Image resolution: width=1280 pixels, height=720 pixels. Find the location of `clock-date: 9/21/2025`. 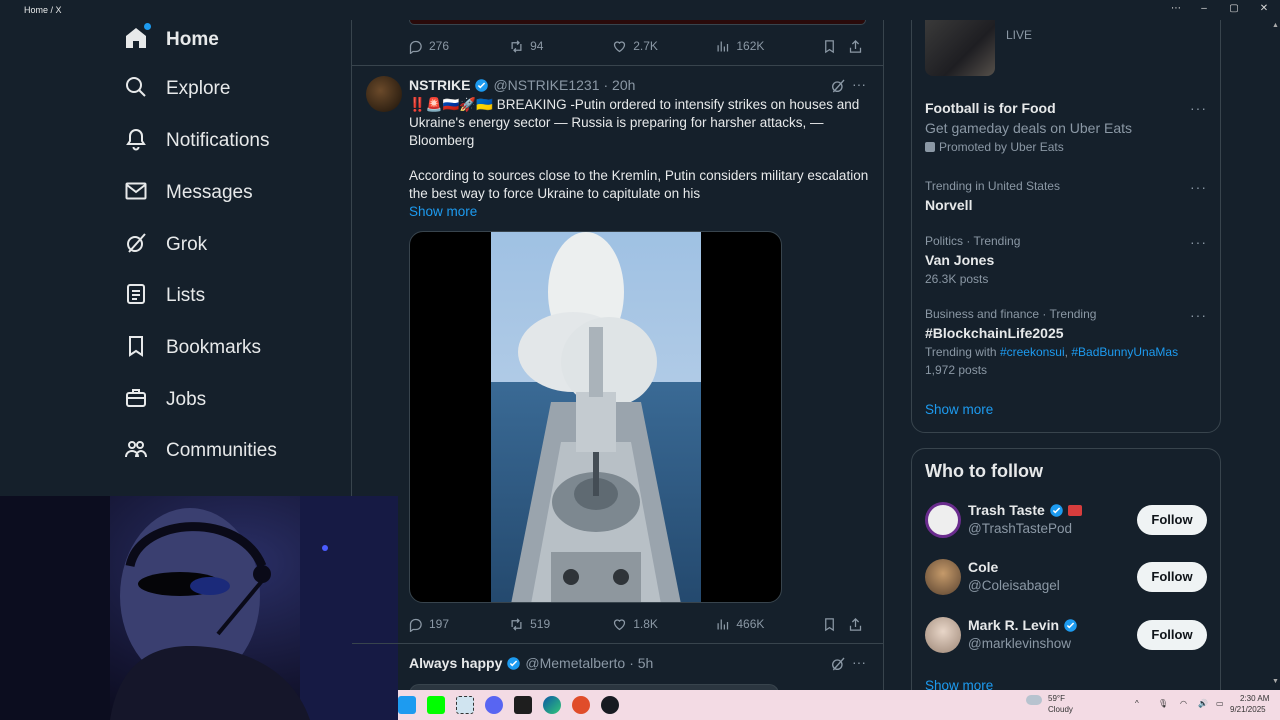

clock-date: 9/21/2025 is located at coordinates (1248, 709).